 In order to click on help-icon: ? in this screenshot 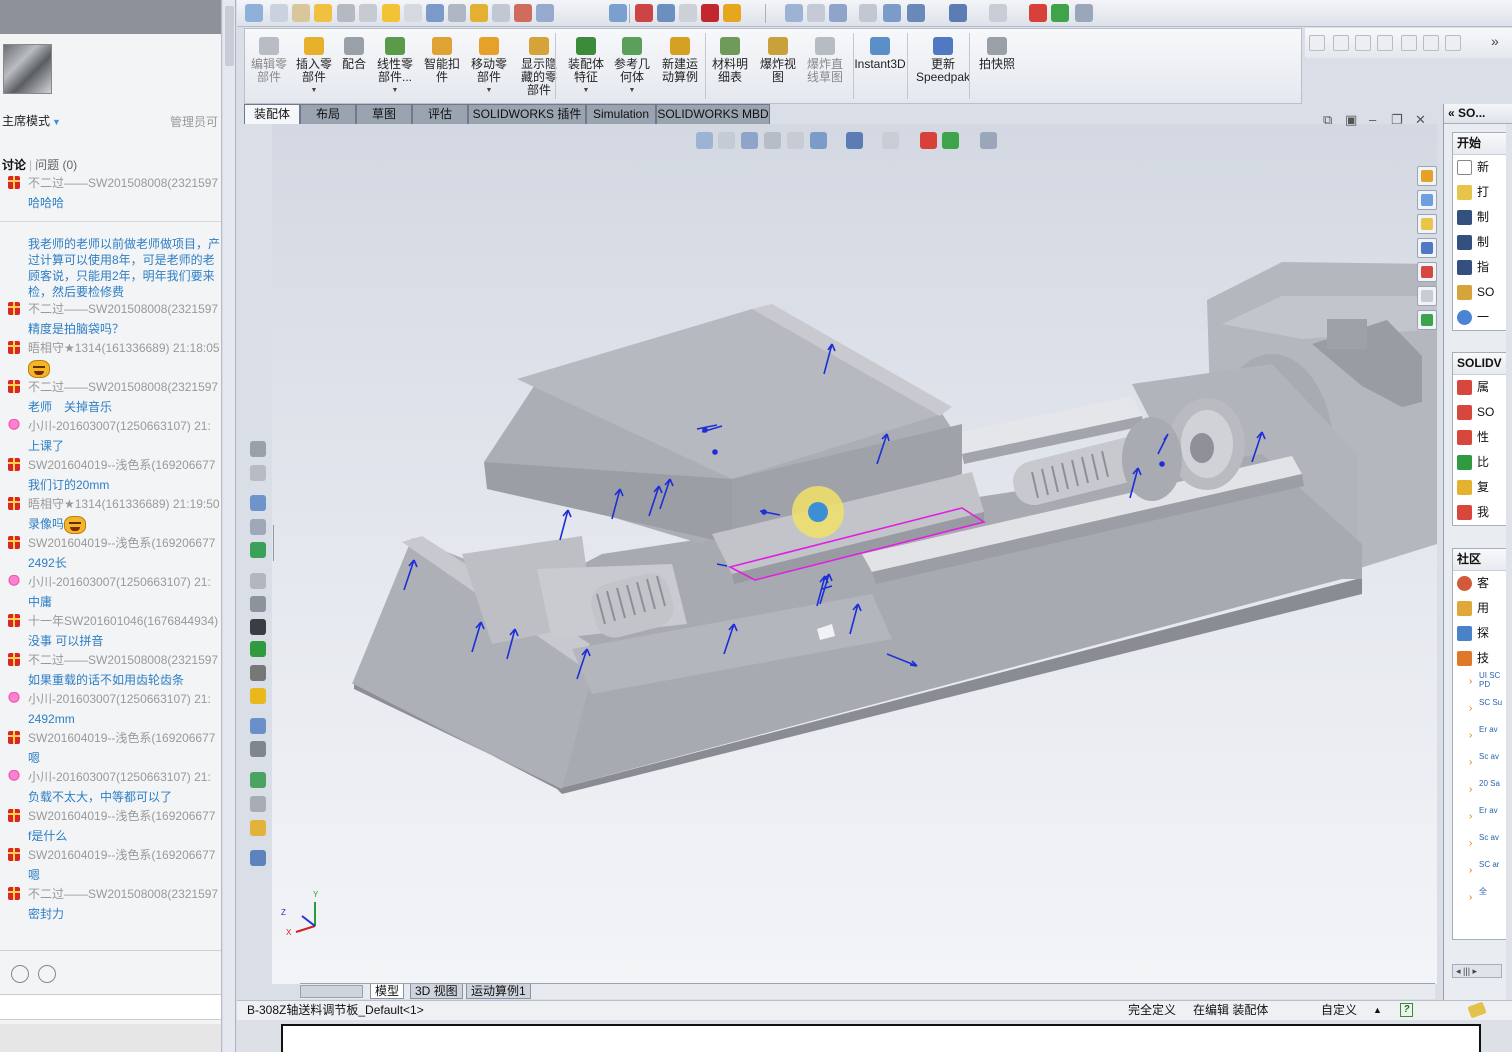, I will do `click(1406, 1010)`.